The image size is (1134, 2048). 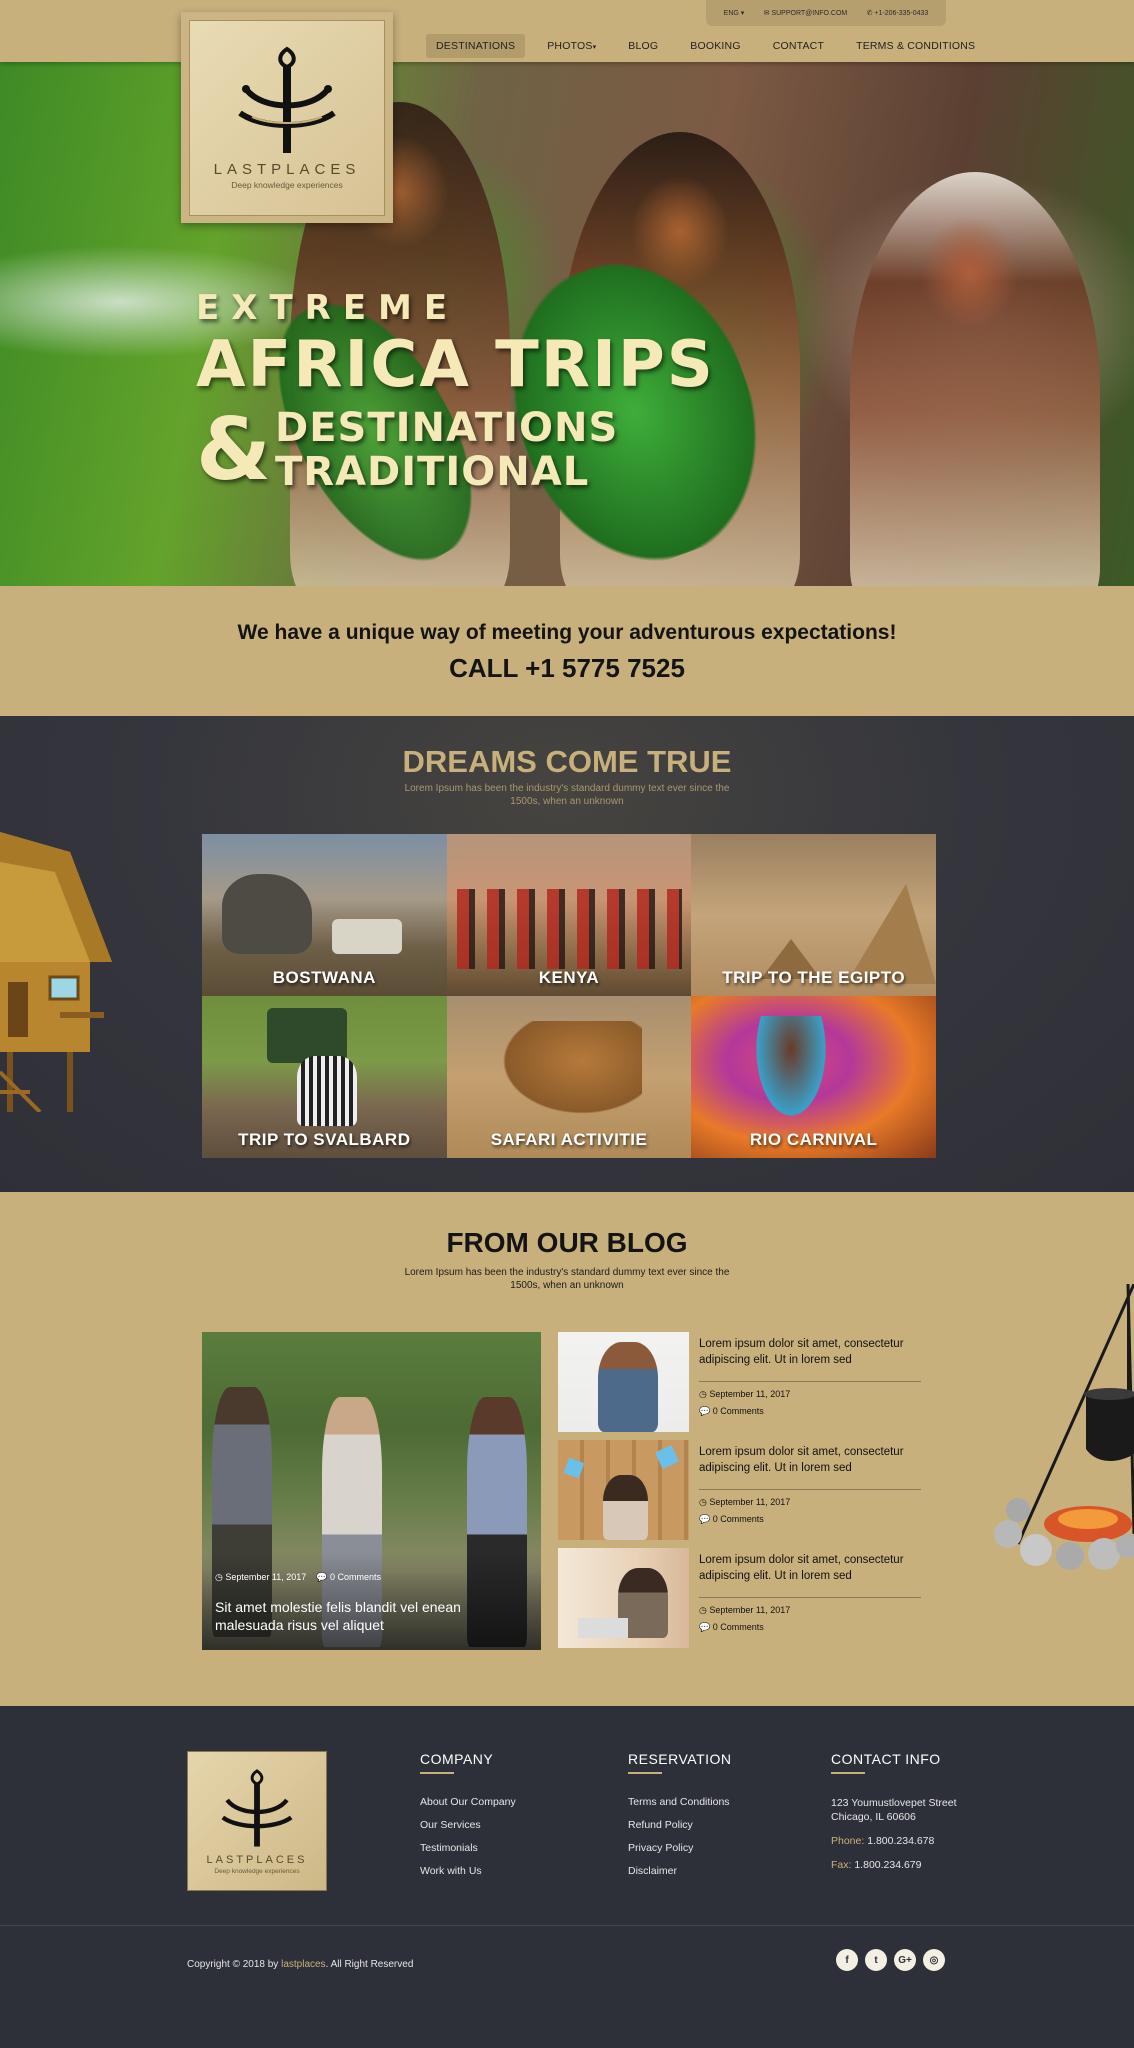 What do you see at coordinates (898, 13) in the screenshot?
I see `support-phone: ✆ +1-206-335-0433` at bounding box center [898, 13].